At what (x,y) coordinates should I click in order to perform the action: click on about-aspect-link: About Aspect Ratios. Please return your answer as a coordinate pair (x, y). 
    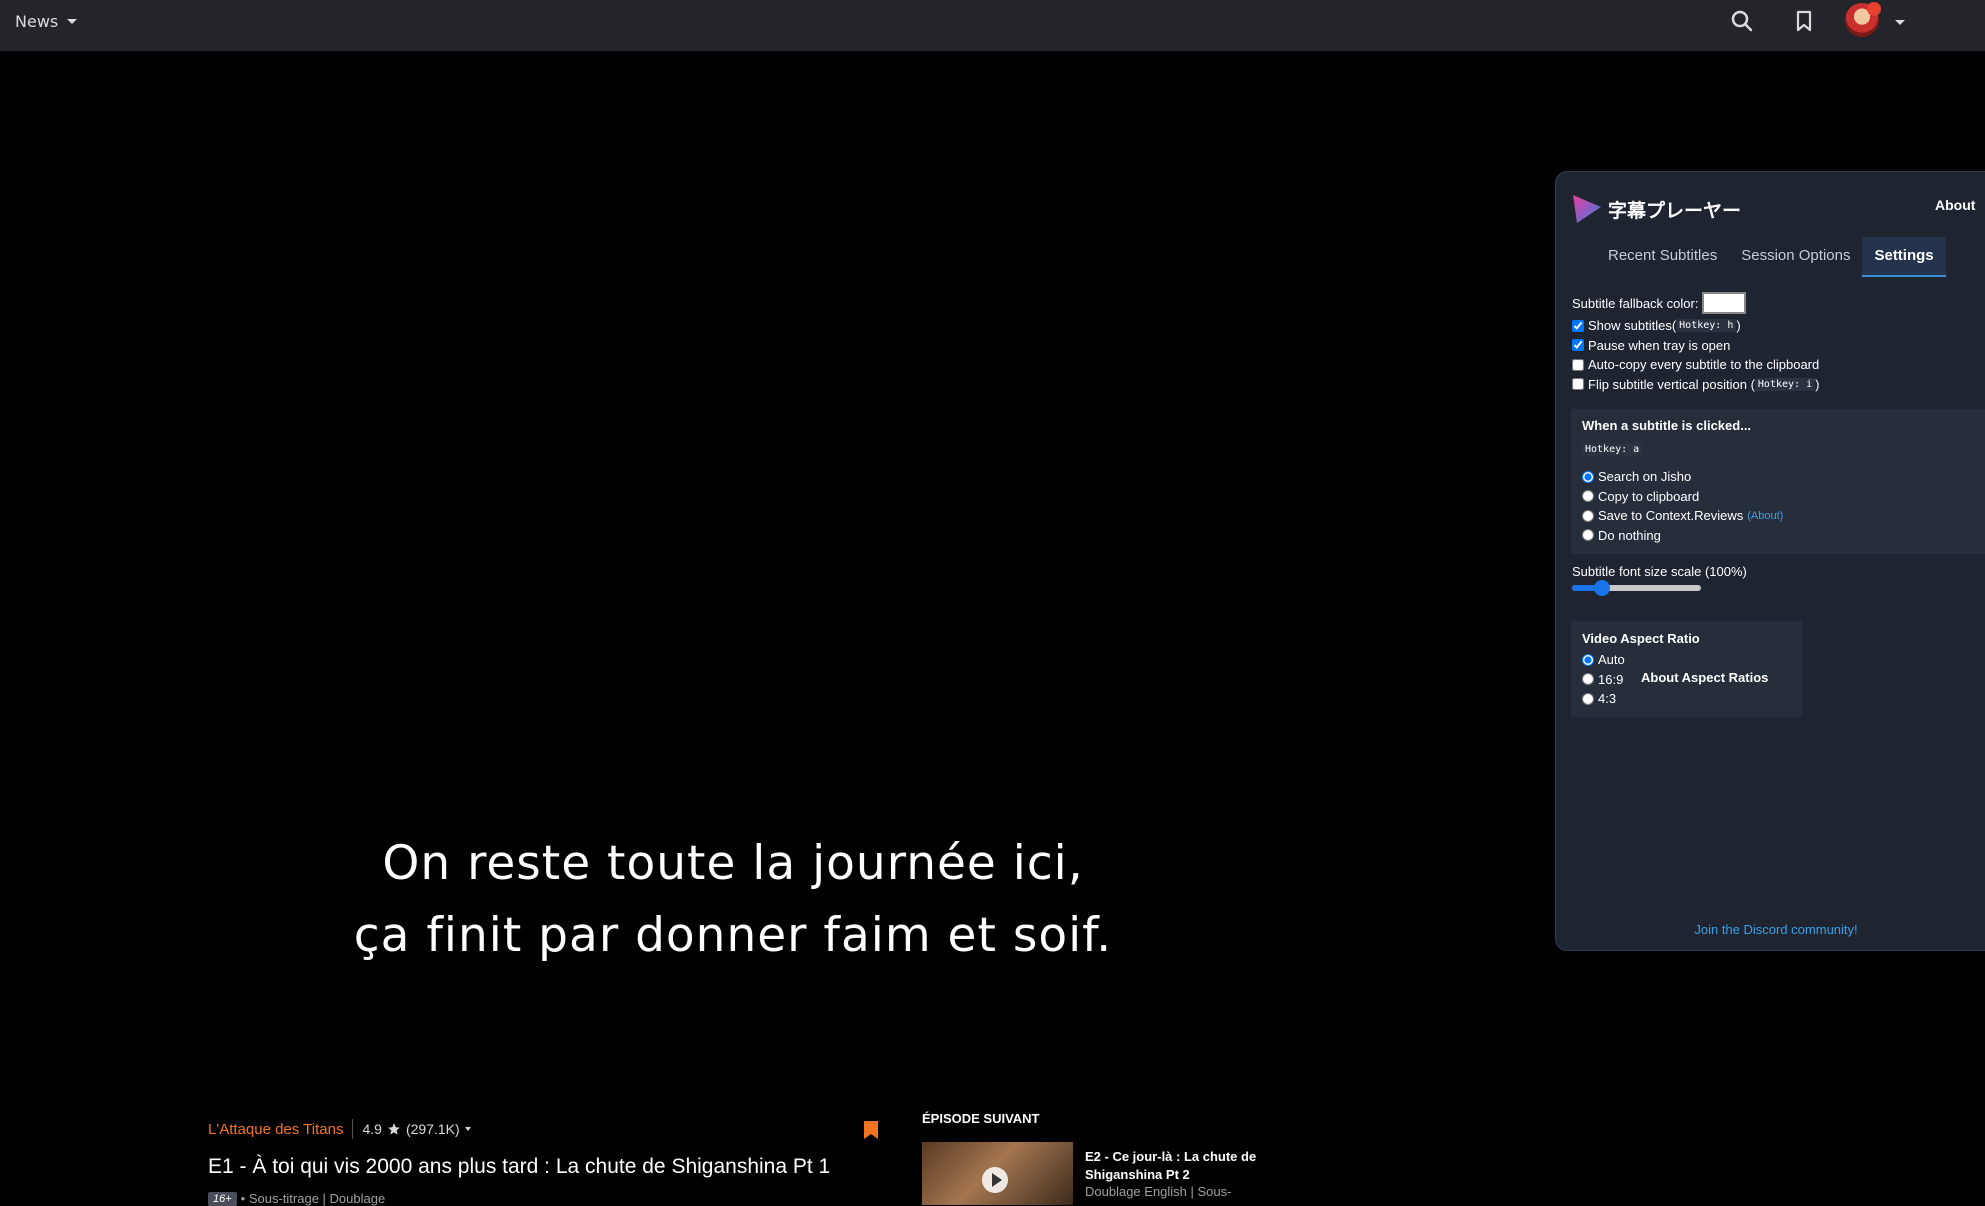
    Looking at the image, I should click on (1704, 677).